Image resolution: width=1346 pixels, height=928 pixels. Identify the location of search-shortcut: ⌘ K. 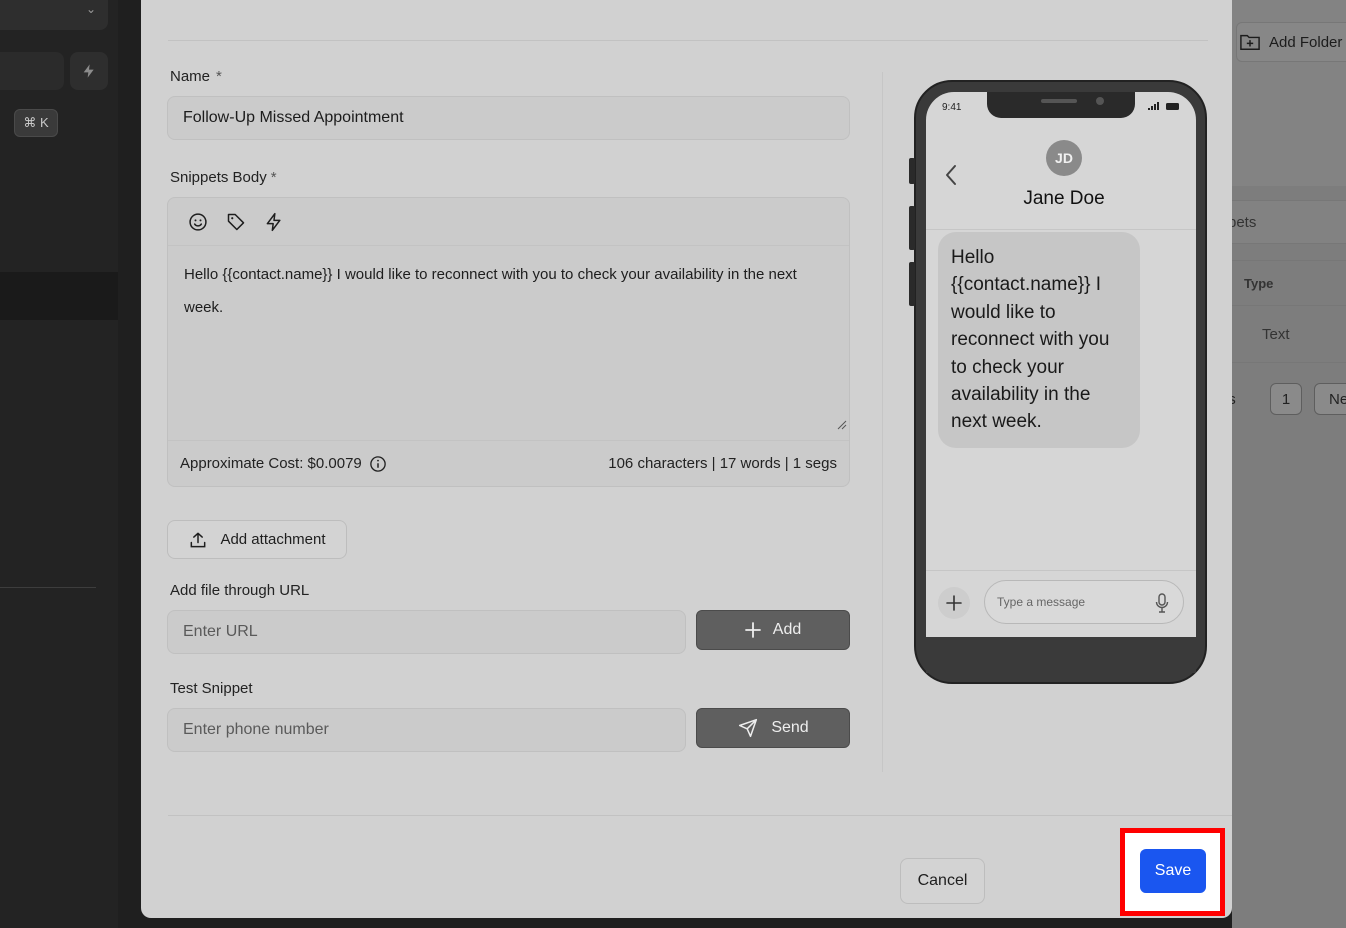
(32, 94).